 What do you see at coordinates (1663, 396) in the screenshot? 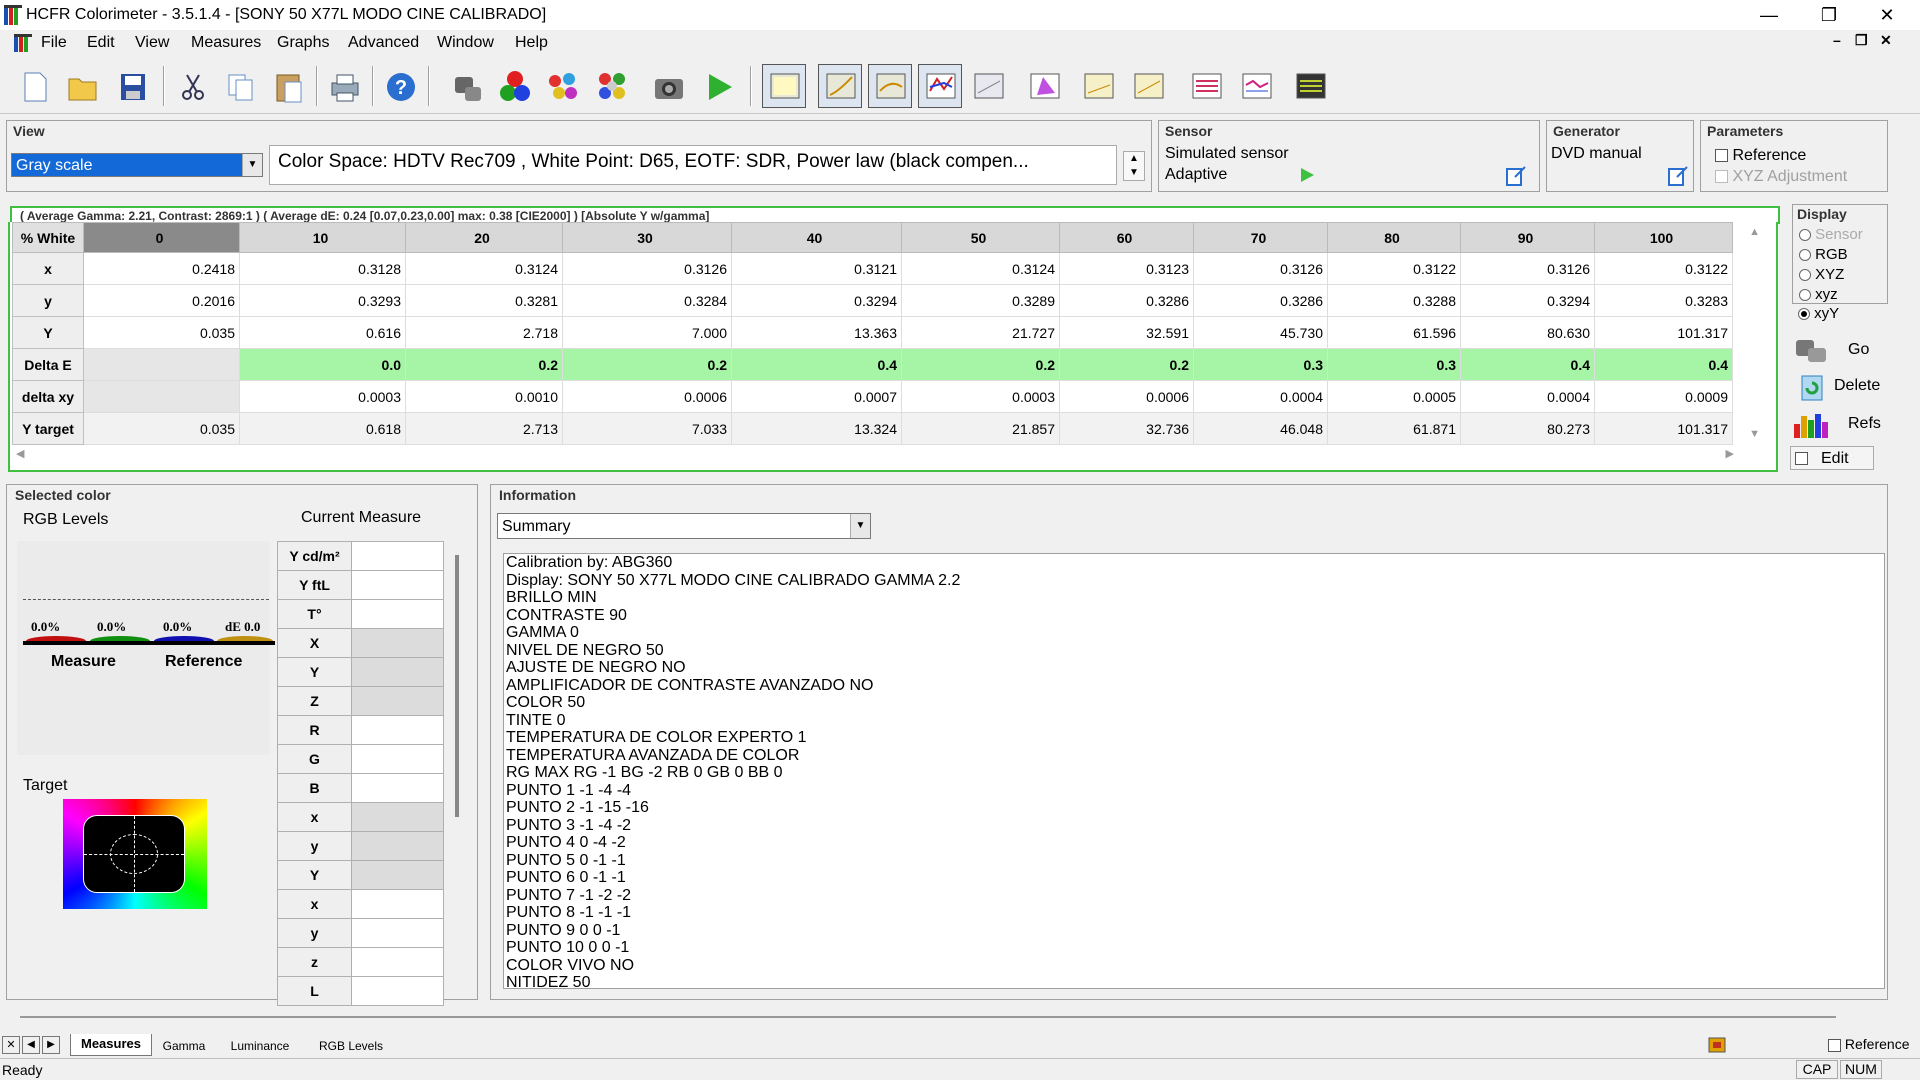
I see `grid-cell: 0.0009` at bounding box center [1663, 396].